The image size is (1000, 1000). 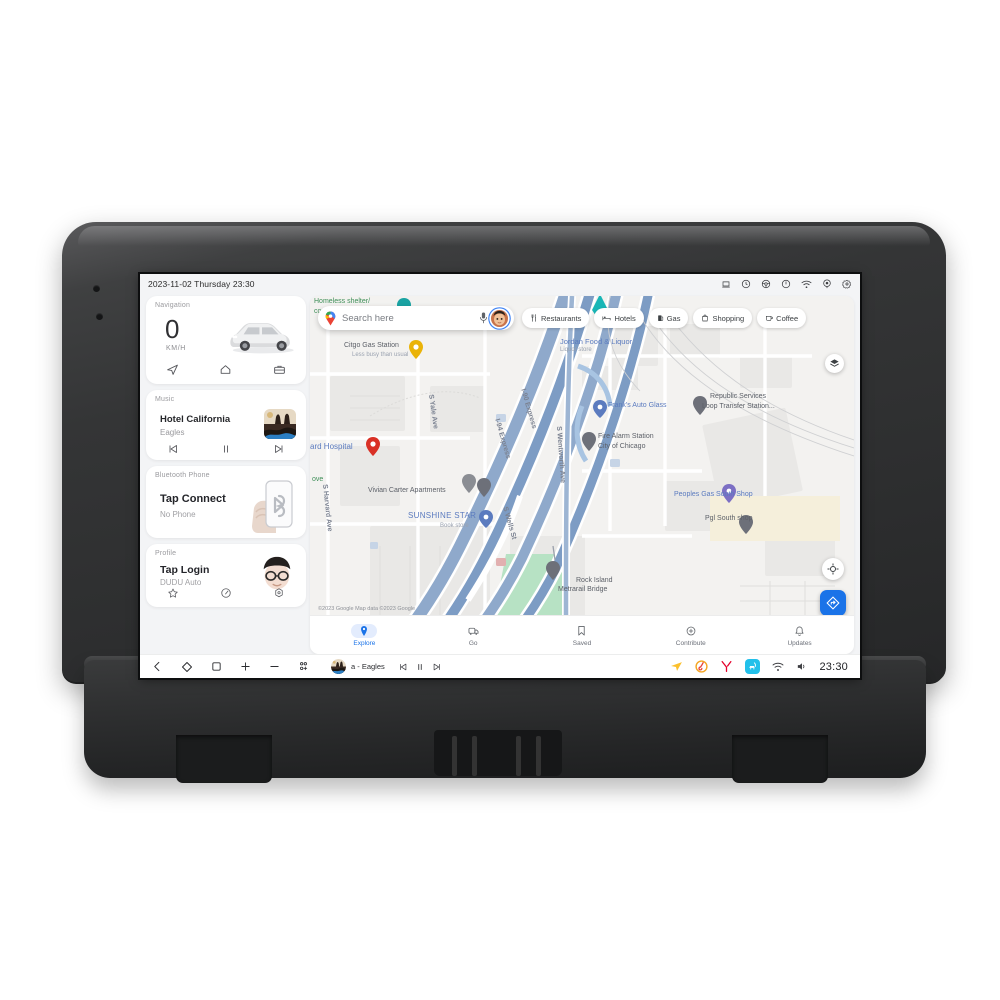 I want to click on home-diamond-icon, so click(x=187, y=667).